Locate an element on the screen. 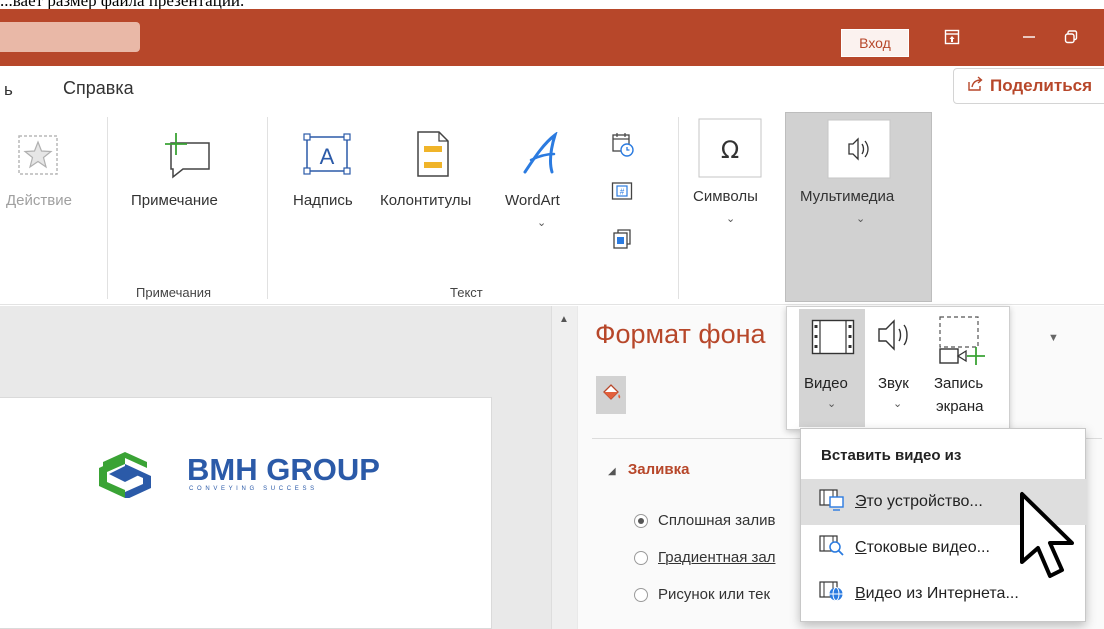 Image resolution: width=1104 pixels, height=629 pixels. video-label: Видео is located at coordinates (826, 383).